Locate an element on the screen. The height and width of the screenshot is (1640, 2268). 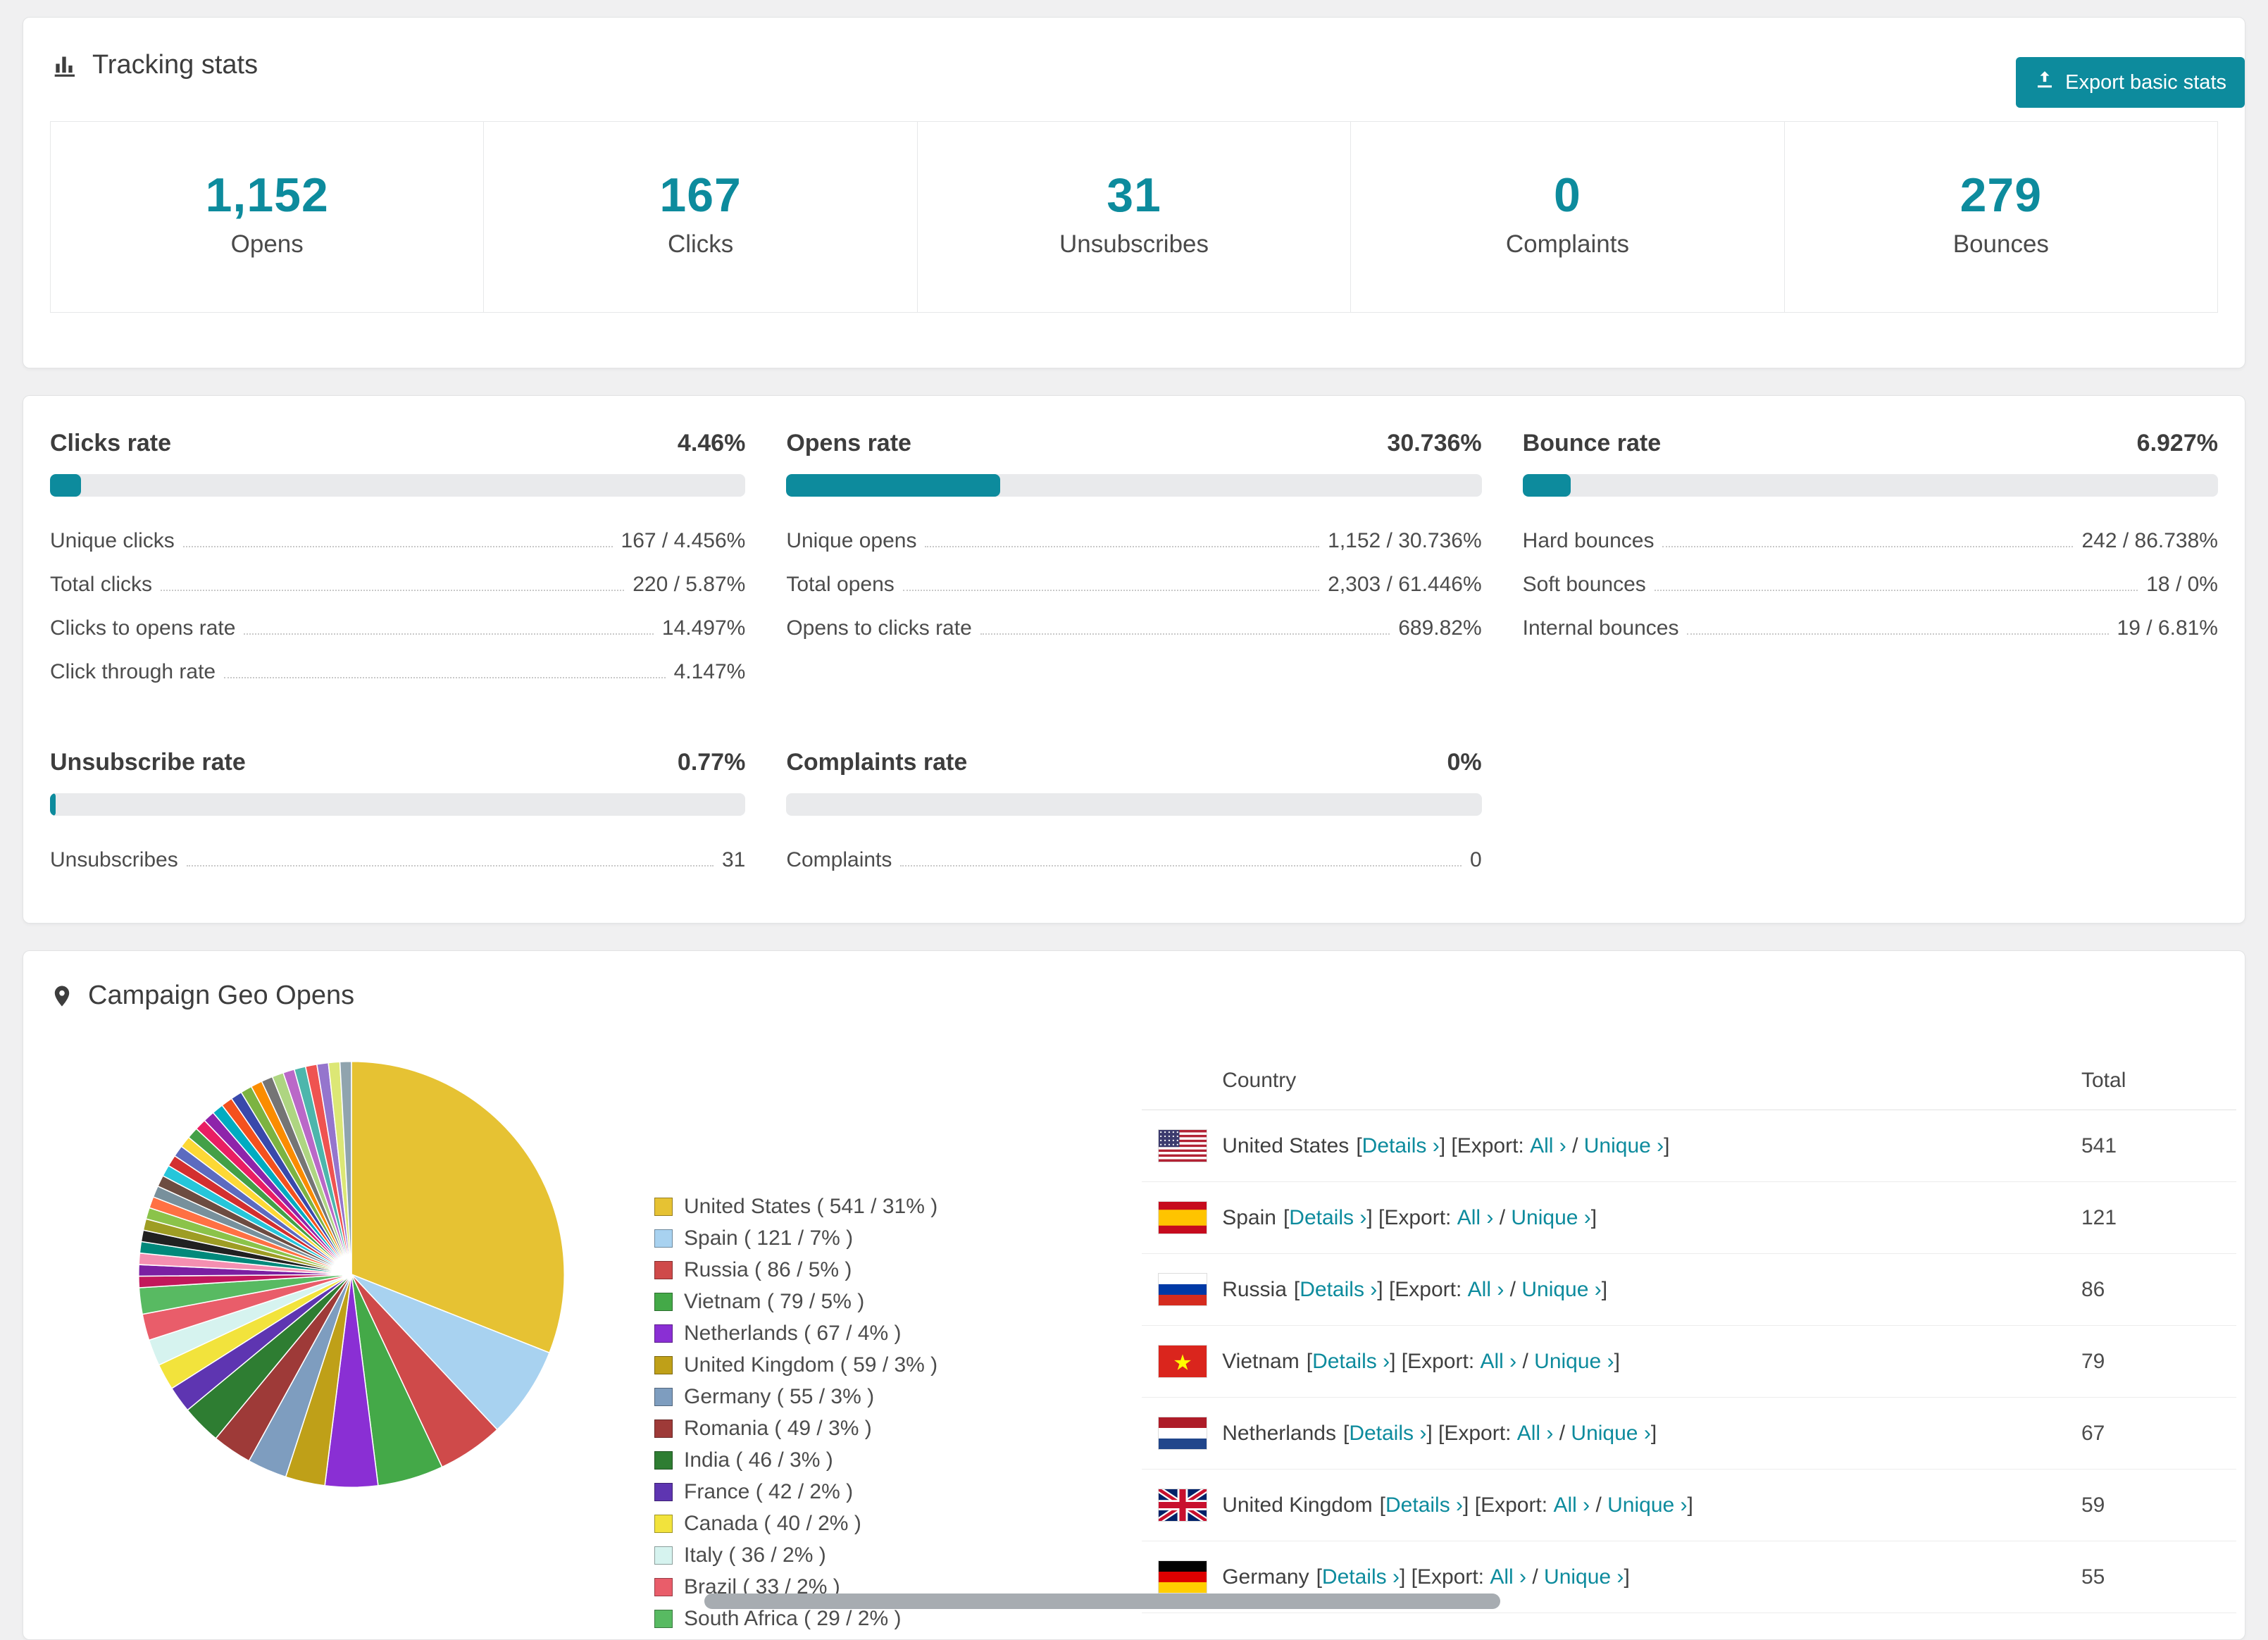
de-flag-icon is located at coordinates (1183, 1577).